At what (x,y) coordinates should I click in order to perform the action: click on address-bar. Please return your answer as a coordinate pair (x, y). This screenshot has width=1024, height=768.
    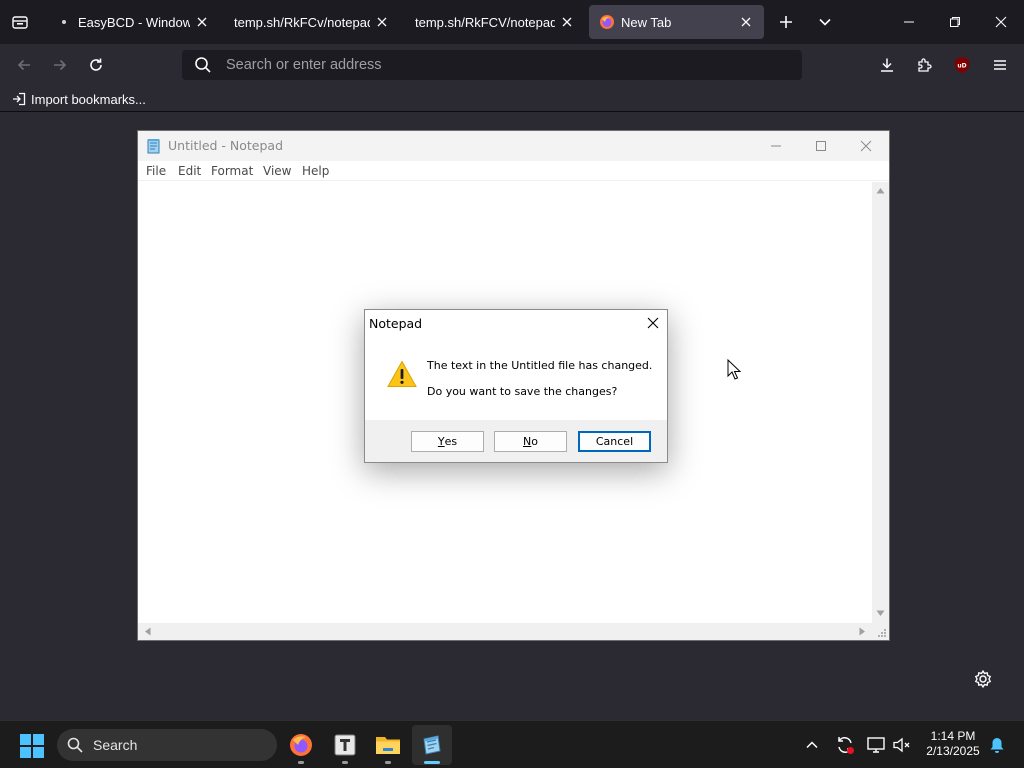
    Looking at the image, I should click on (492, 65).